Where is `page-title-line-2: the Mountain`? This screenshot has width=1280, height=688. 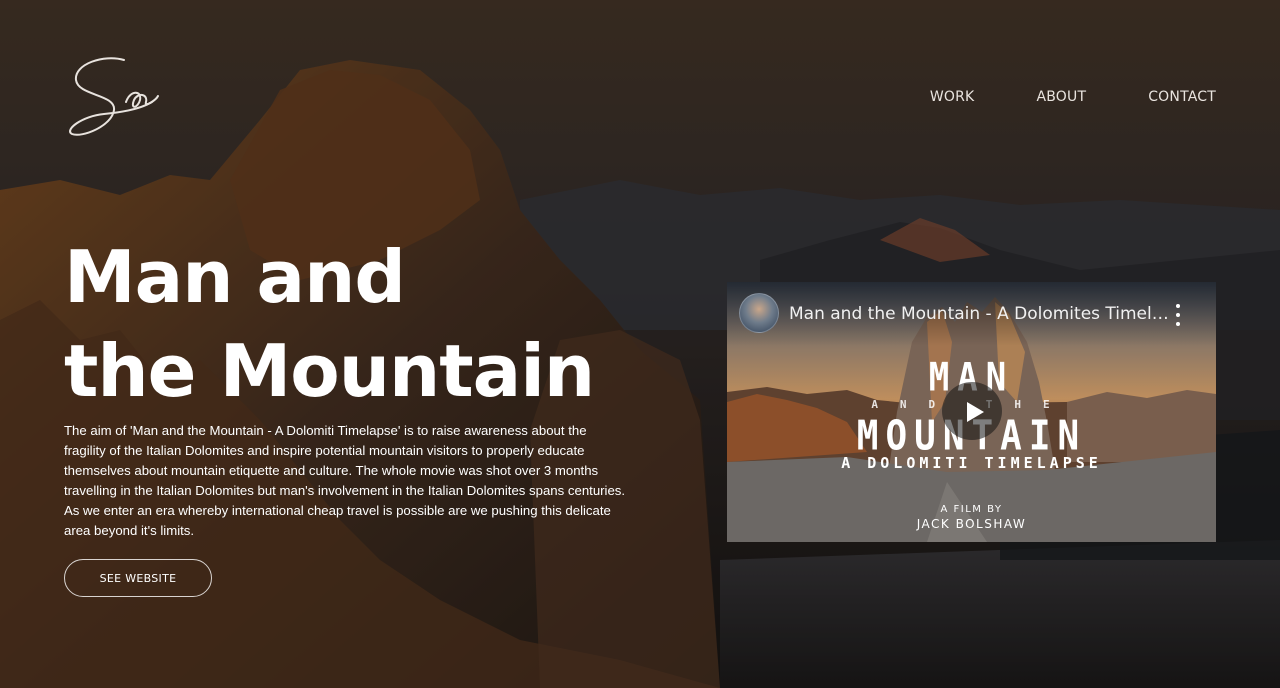 page-title-line-2: the Mountain is located at coordinates (329, 371).